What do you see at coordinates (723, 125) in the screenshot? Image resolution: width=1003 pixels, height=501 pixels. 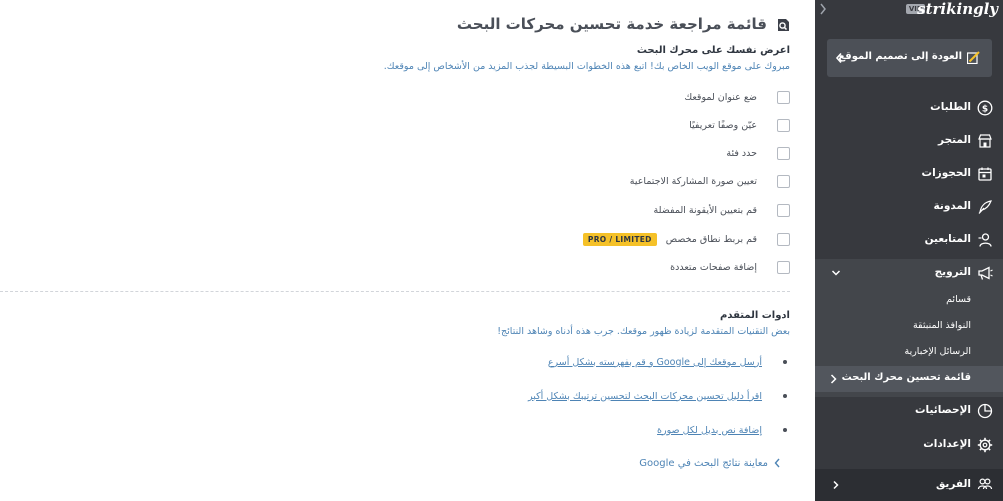 I see `checklist-item-label: عيّن وصفًا تعريفيًا` at bounding box center [723, 125].